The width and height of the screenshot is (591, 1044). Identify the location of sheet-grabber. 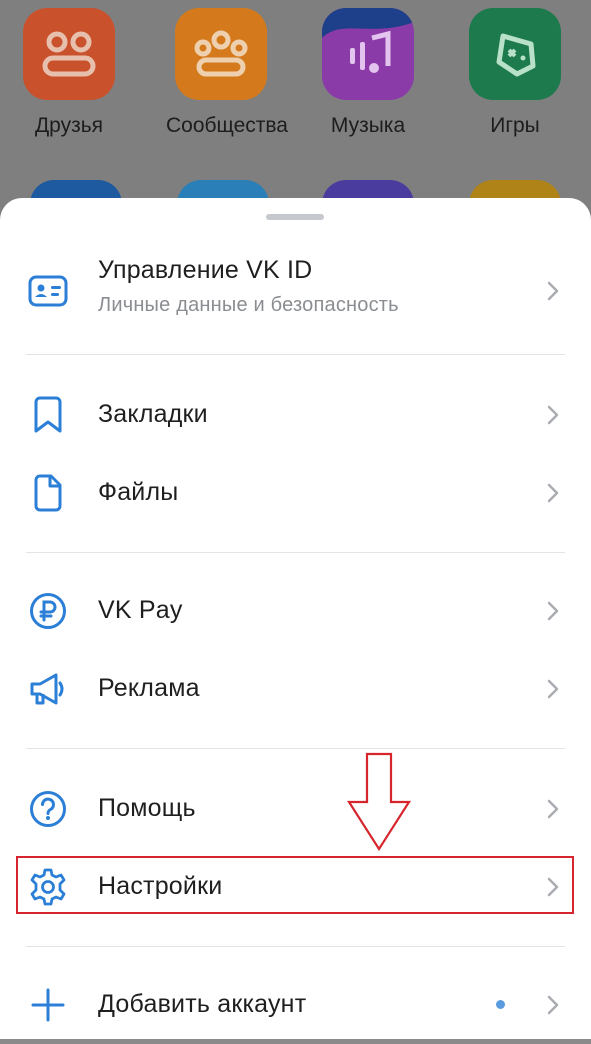
(295, 217).